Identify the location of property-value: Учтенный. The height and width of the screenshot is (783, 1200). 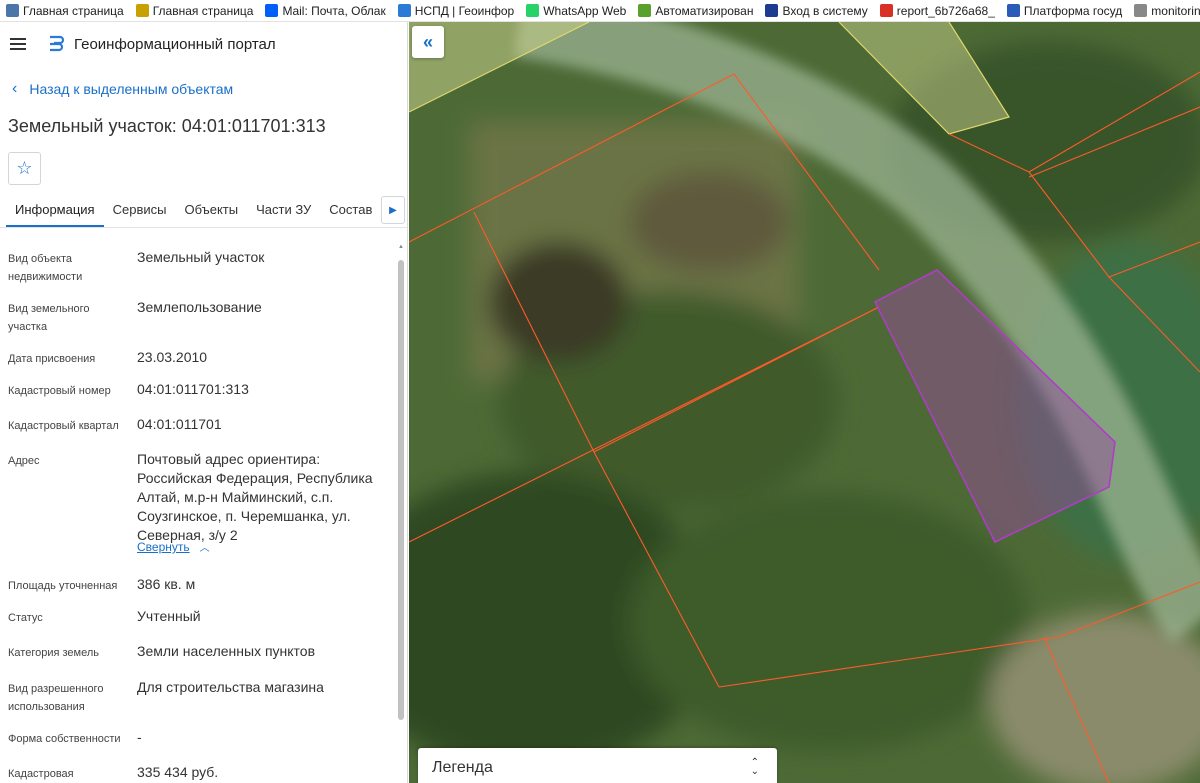
(169, 616).